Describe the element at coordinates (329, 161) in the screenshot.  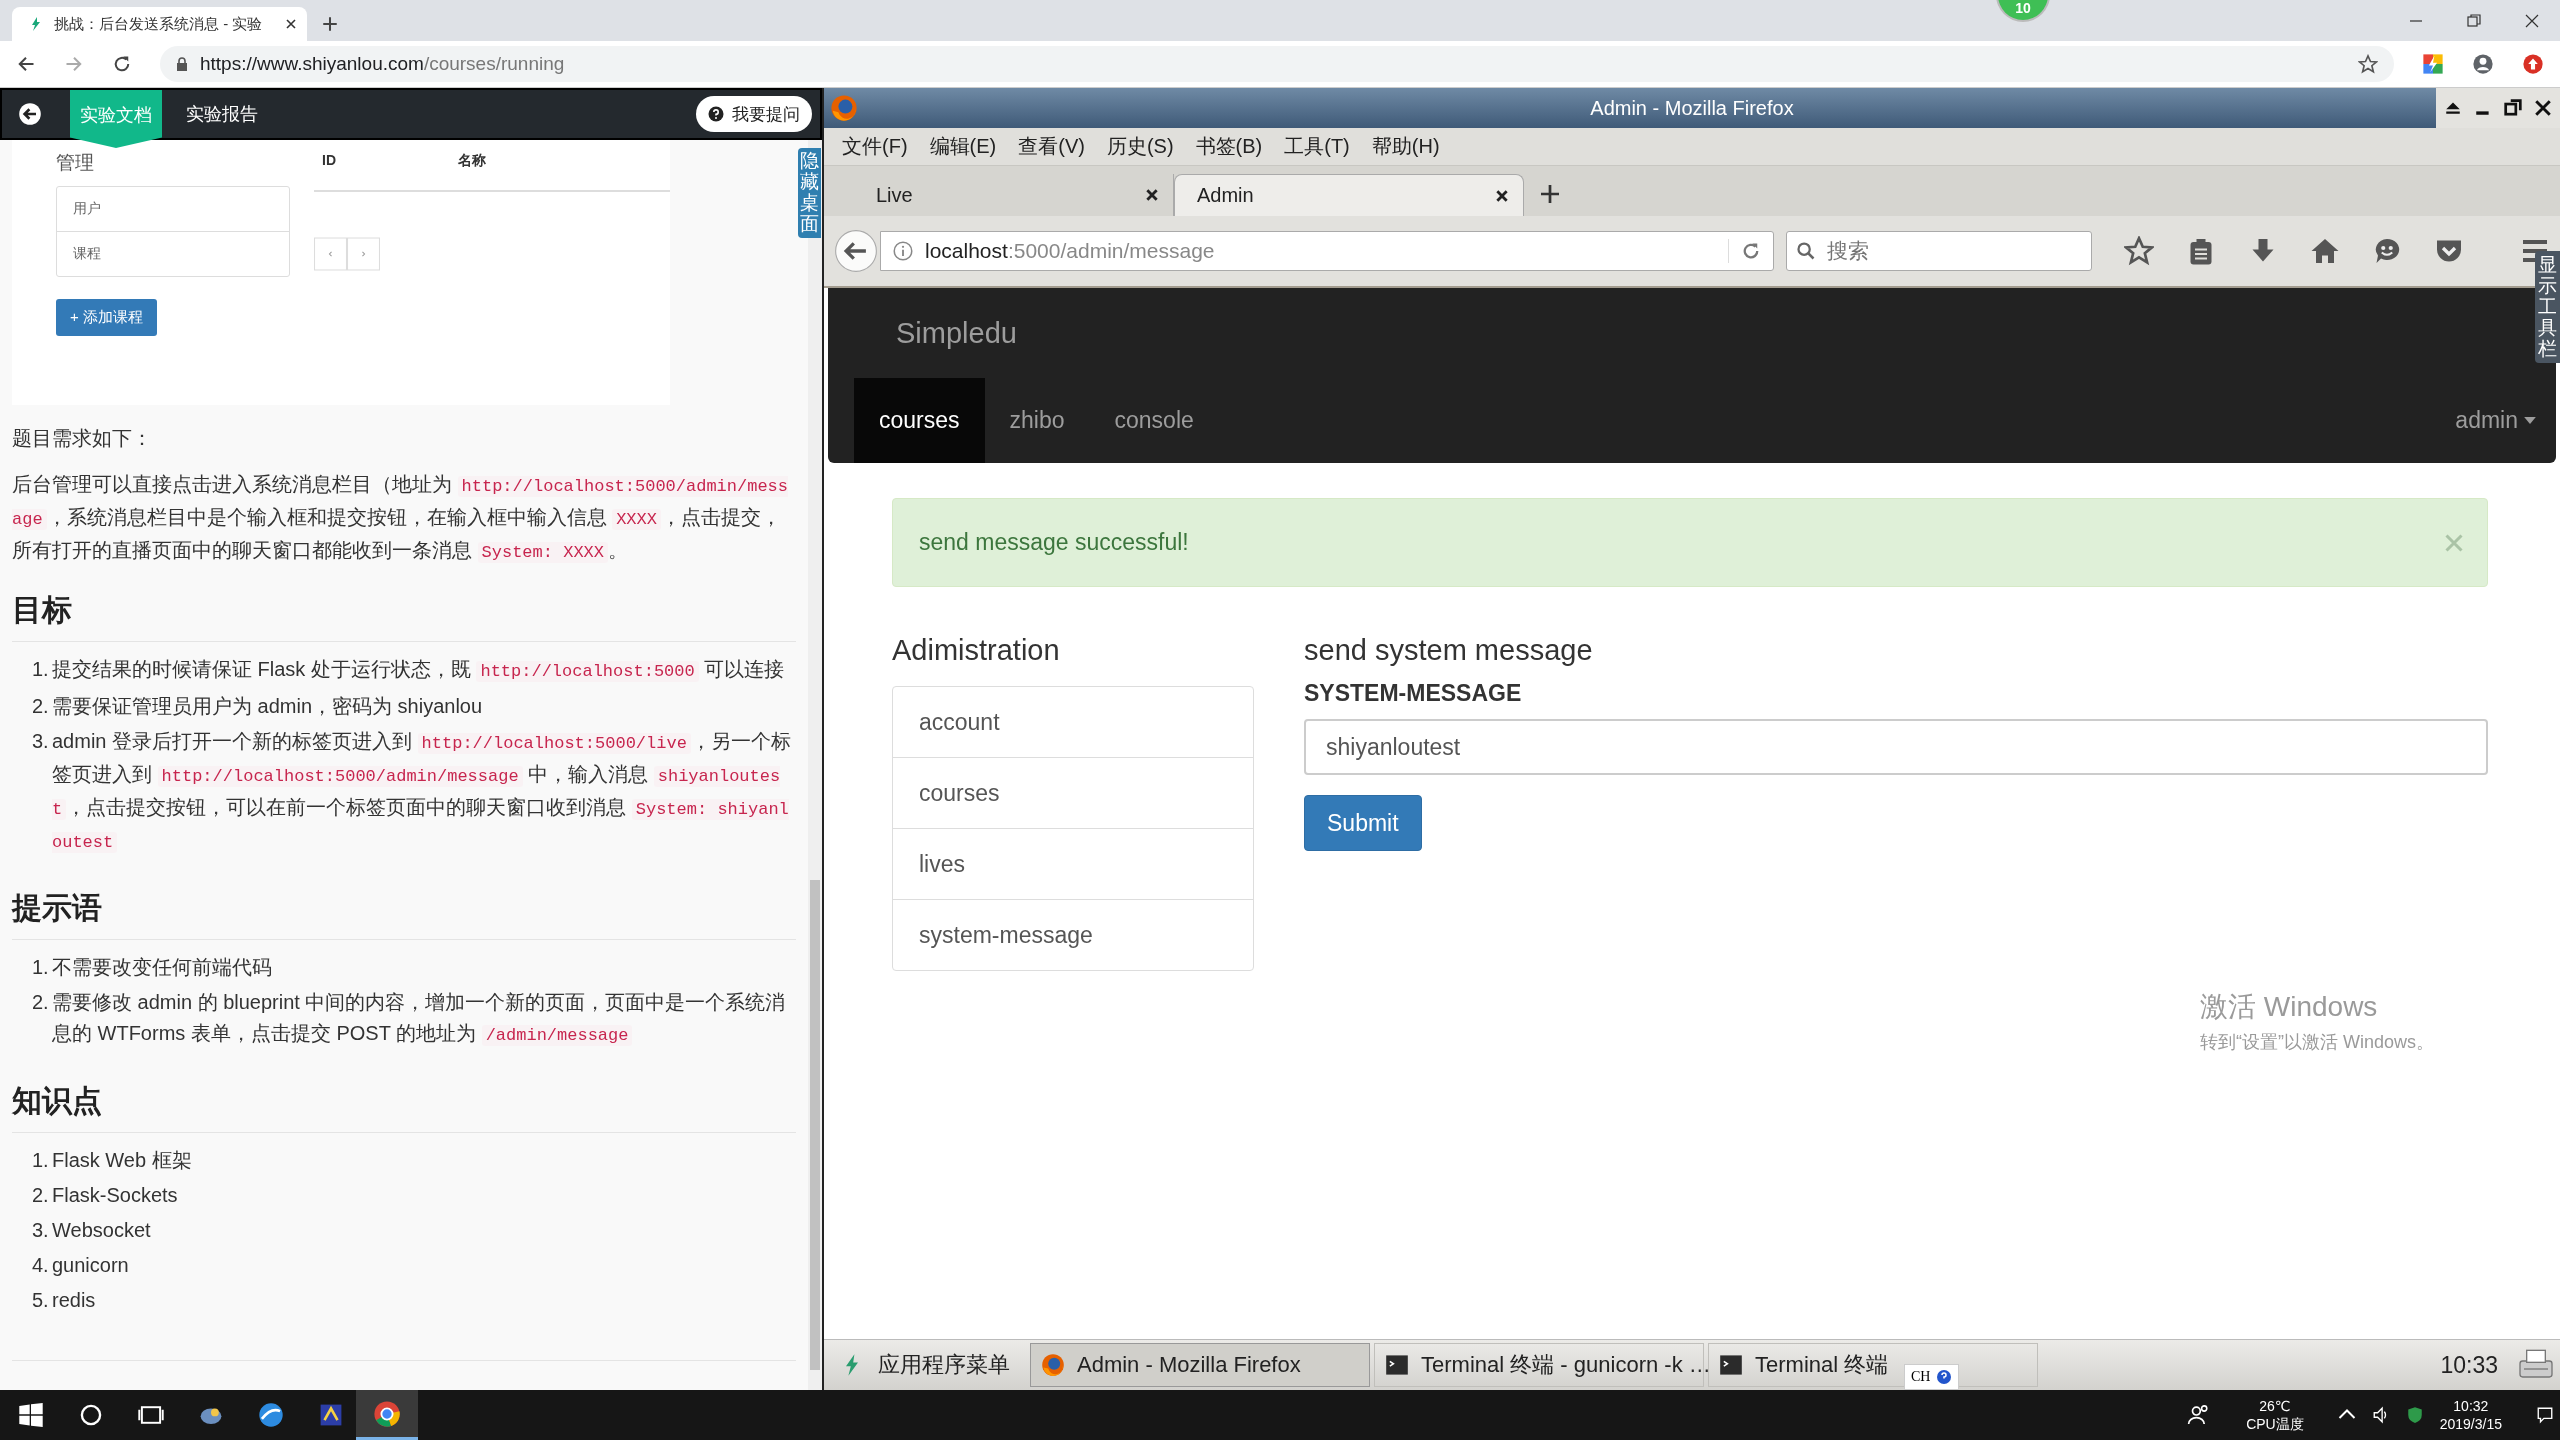
I see `column-header: ID` at that location.